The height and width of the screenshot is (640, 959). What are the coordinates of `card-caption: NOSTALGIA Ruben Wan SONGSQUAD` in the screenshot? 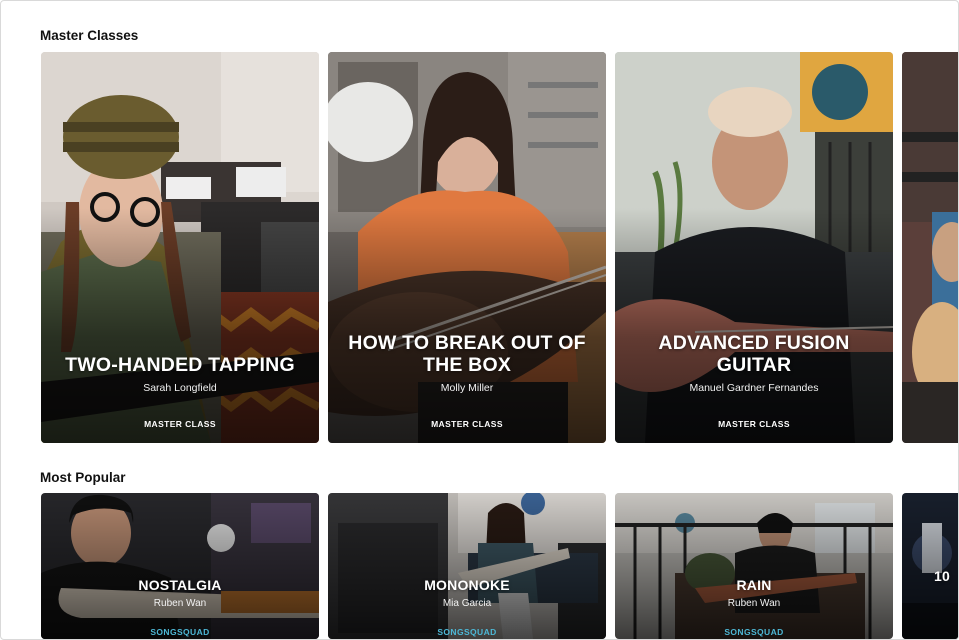 It's located at (180, 607).